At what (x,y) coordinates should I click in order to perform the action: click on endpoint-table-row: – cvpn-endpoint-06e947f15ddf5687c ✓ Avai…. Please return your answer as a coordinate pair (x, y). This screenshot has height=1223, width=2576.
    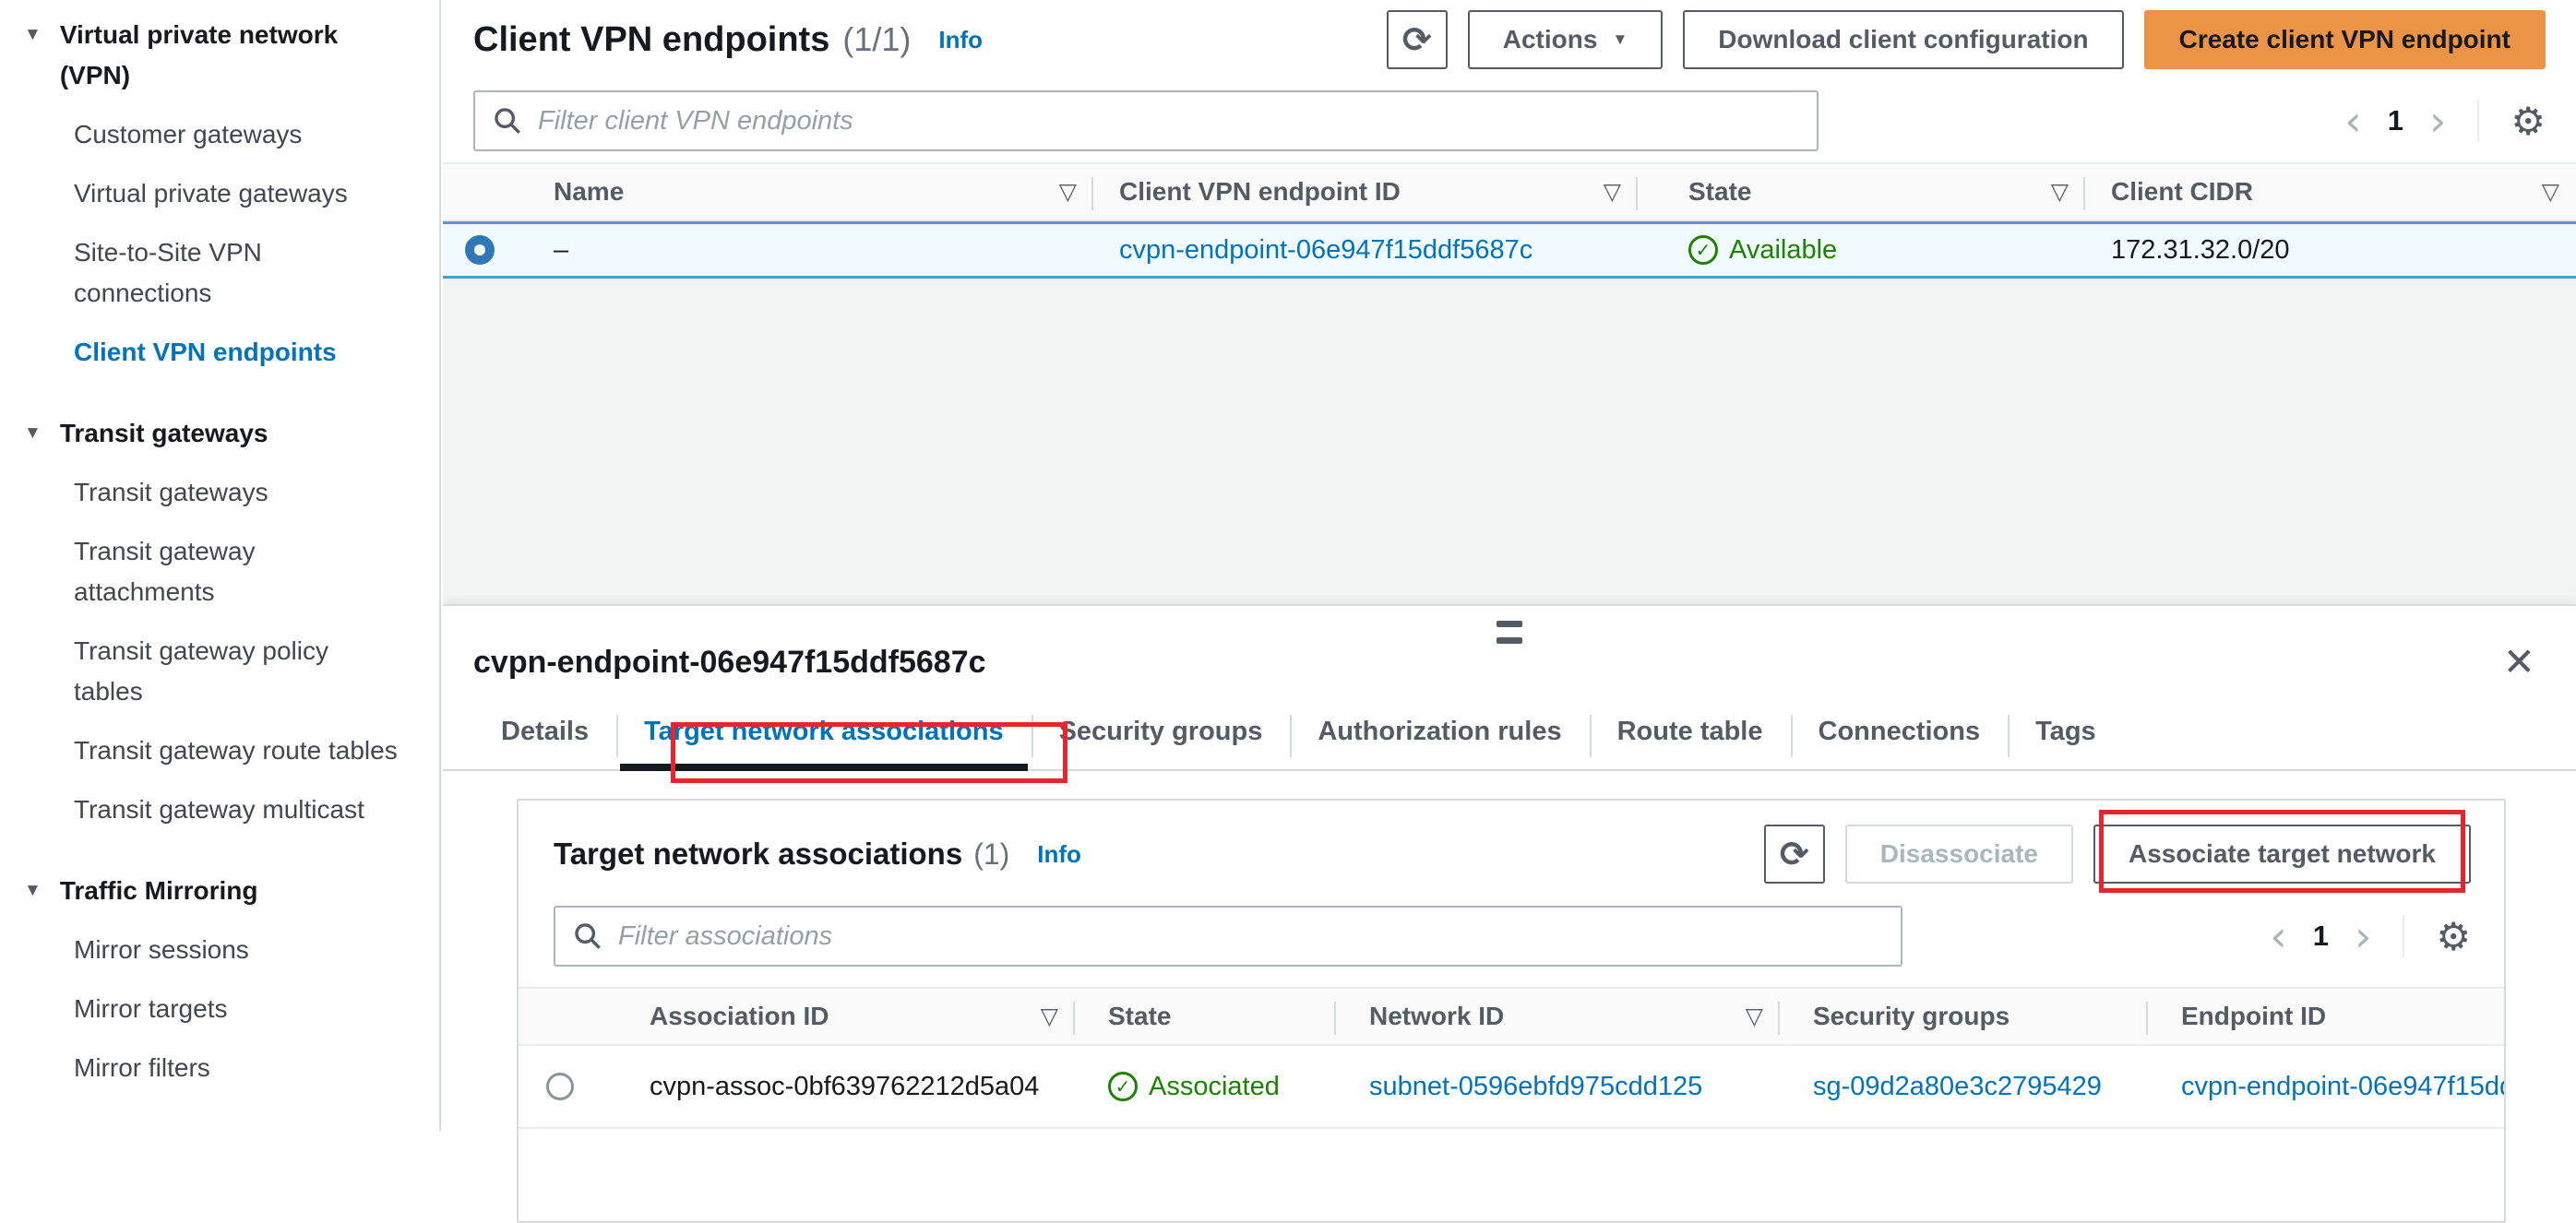
    Looking at the image, I should click on (1509, 250).